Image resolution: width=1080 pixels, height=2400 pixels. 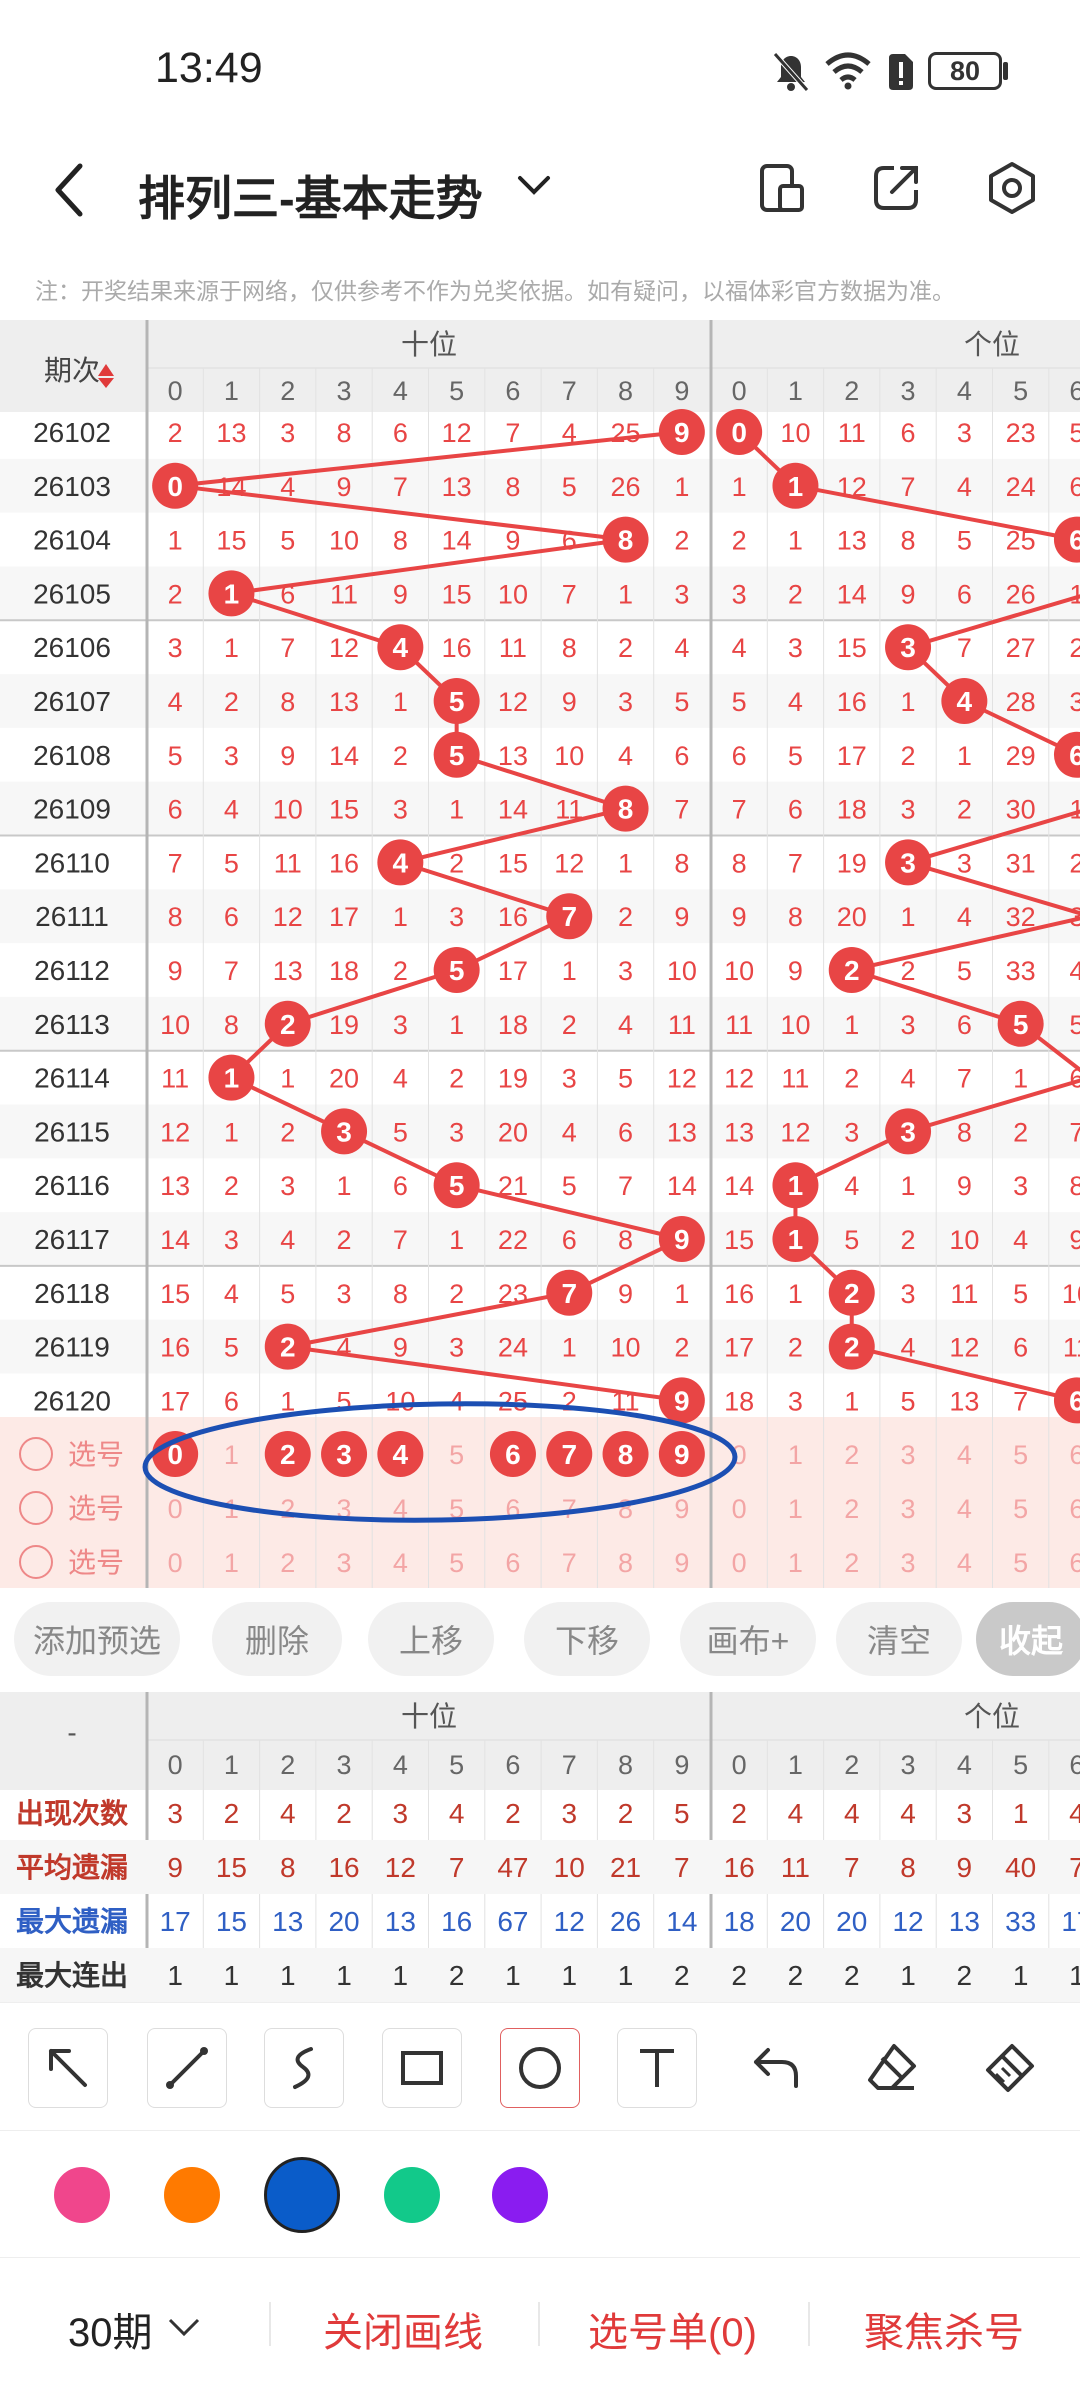 What do you see at coordinates (681, 391) in the screenshot?
I see `ten-column-label: 9` at bounding box center [681, 391].